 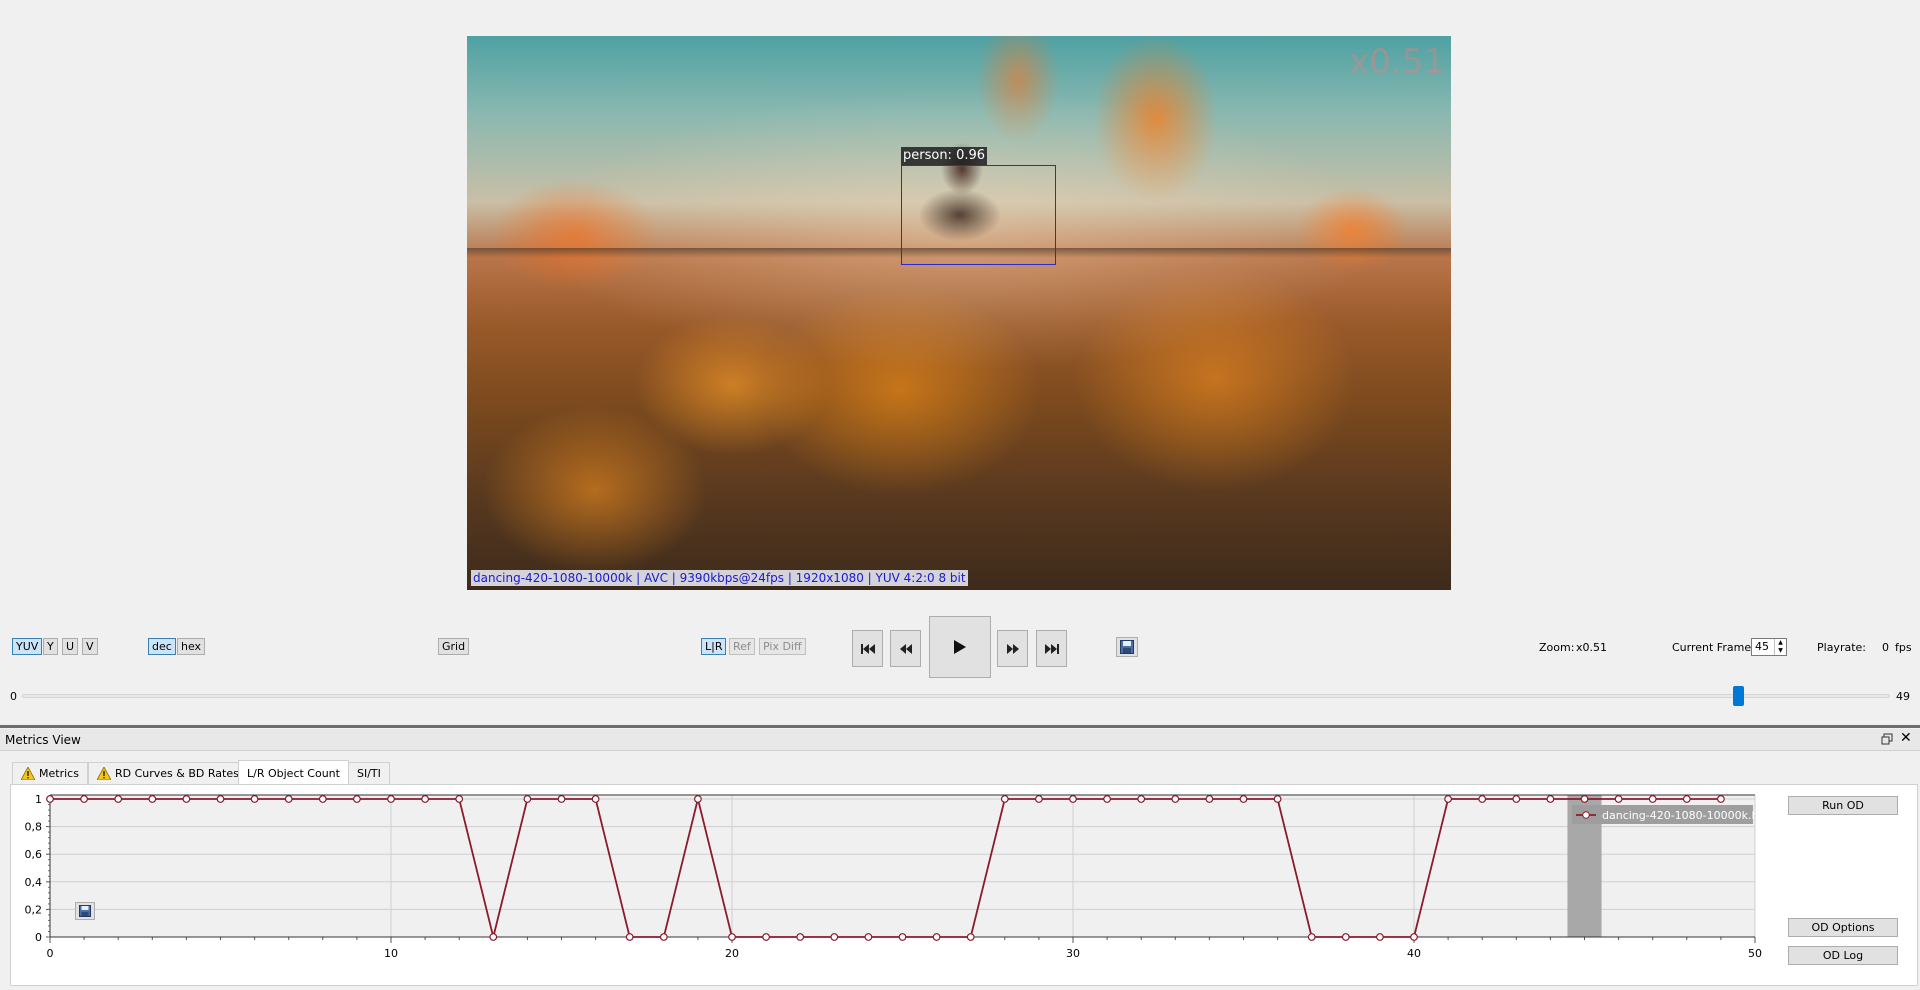 What do you see at coordinates (293, 772) in the screenshot?
I see `tab-lr-object-count: L/R Object Count` at bounding box center [293, 772].